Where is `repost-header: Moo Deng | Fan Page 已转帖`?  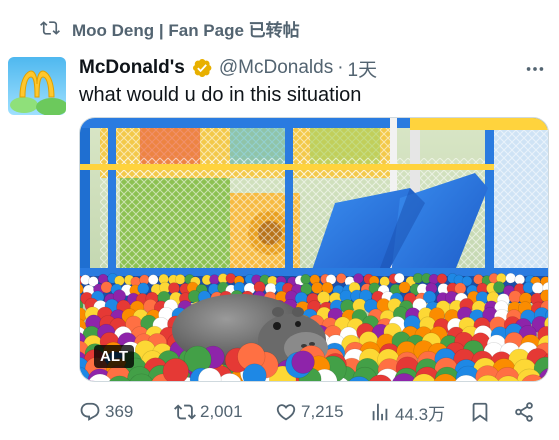 repost-header: Moo Deng | Fan Page 已转帖 is located at coordinates (170, 28).